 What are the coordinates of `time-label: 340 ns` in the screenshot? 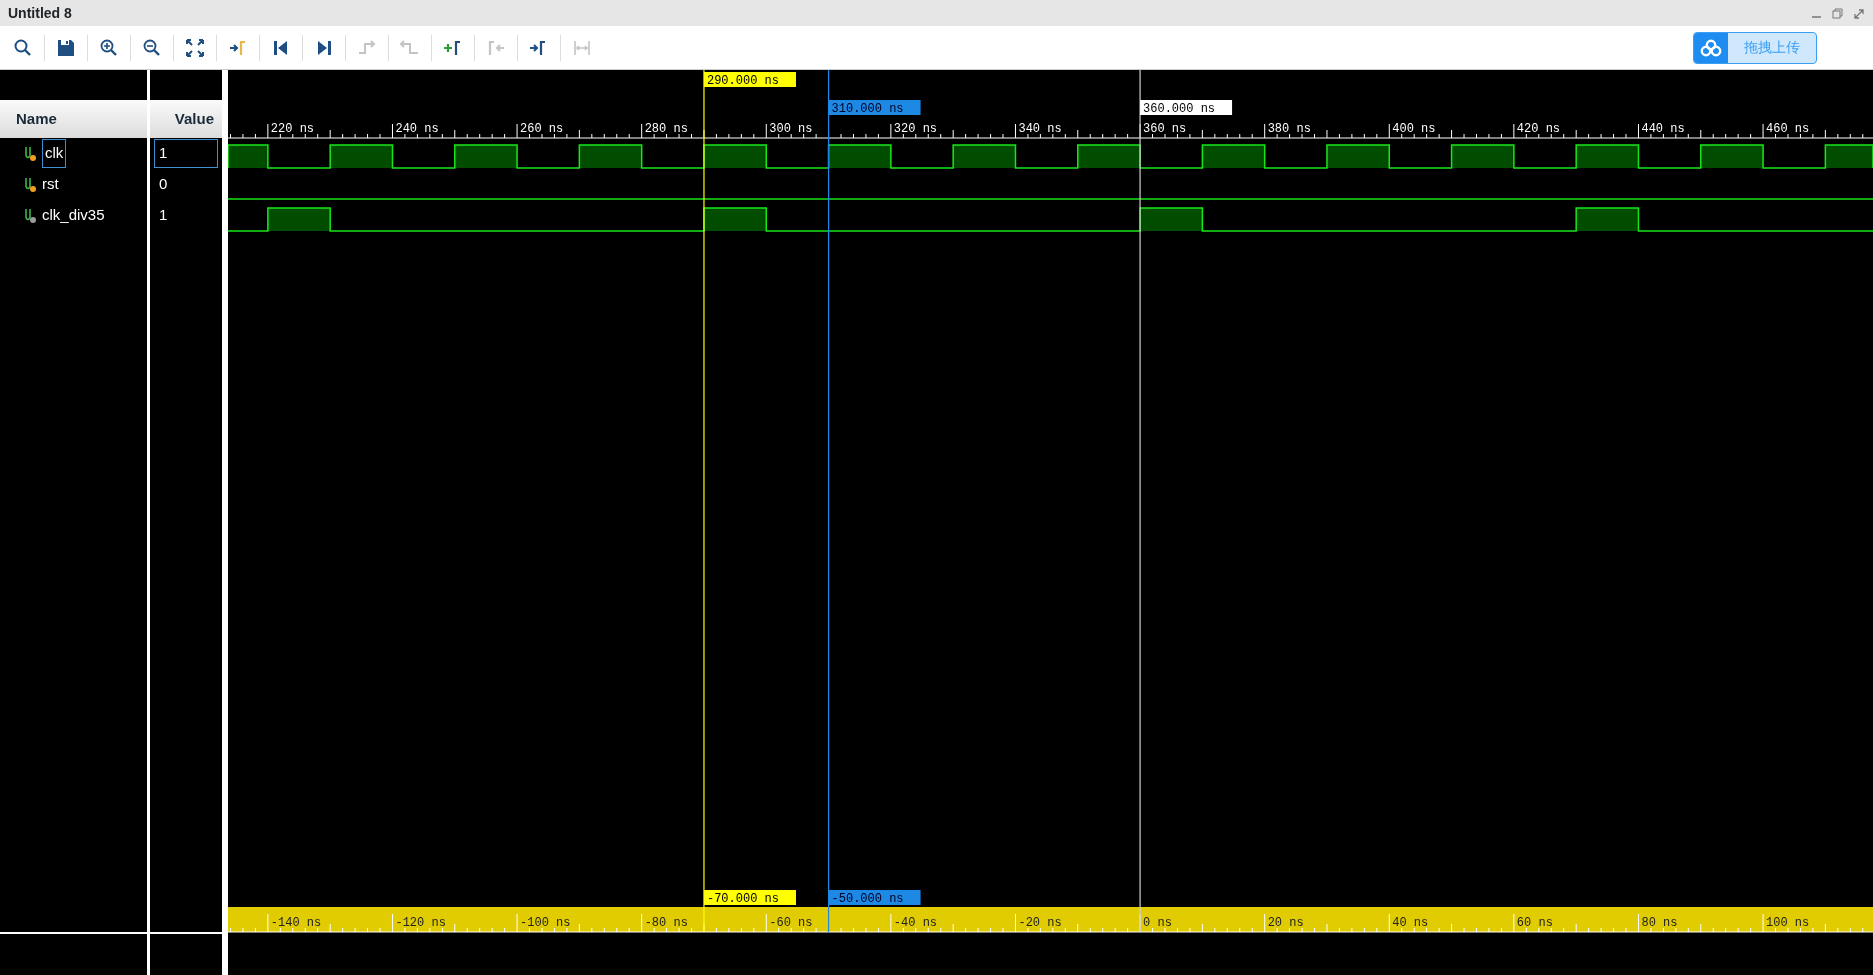 It's located at (1040, 129).